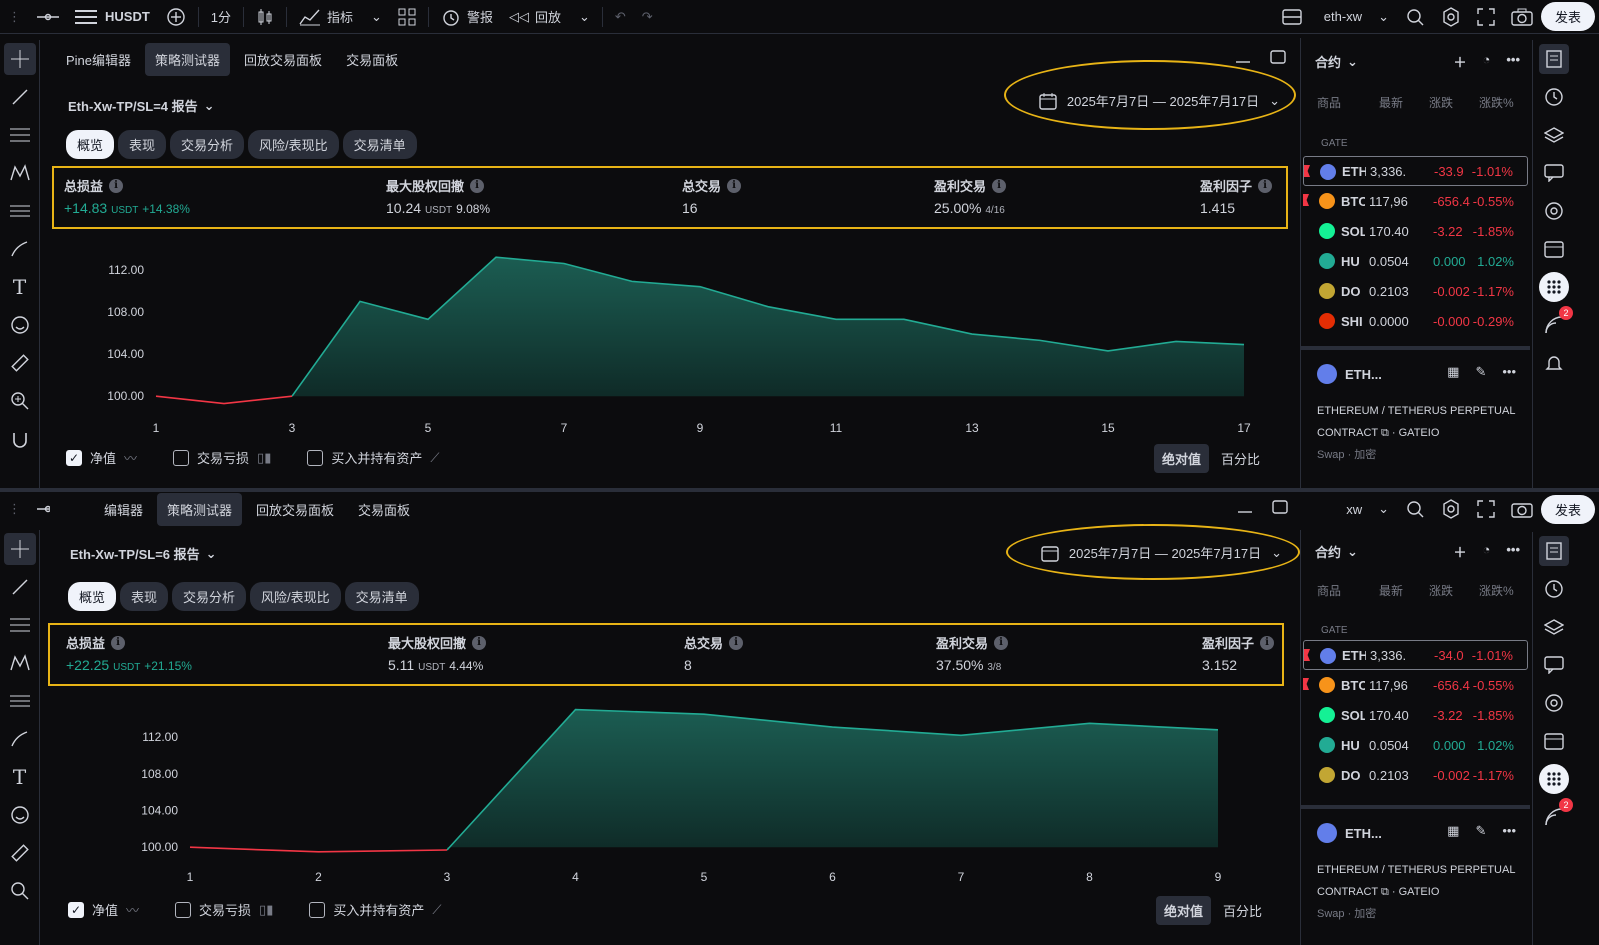  Describe the element at coordinates (188, 59) in the screenshot. I see `tab-strategy-tester: 策略测试器` at that location.